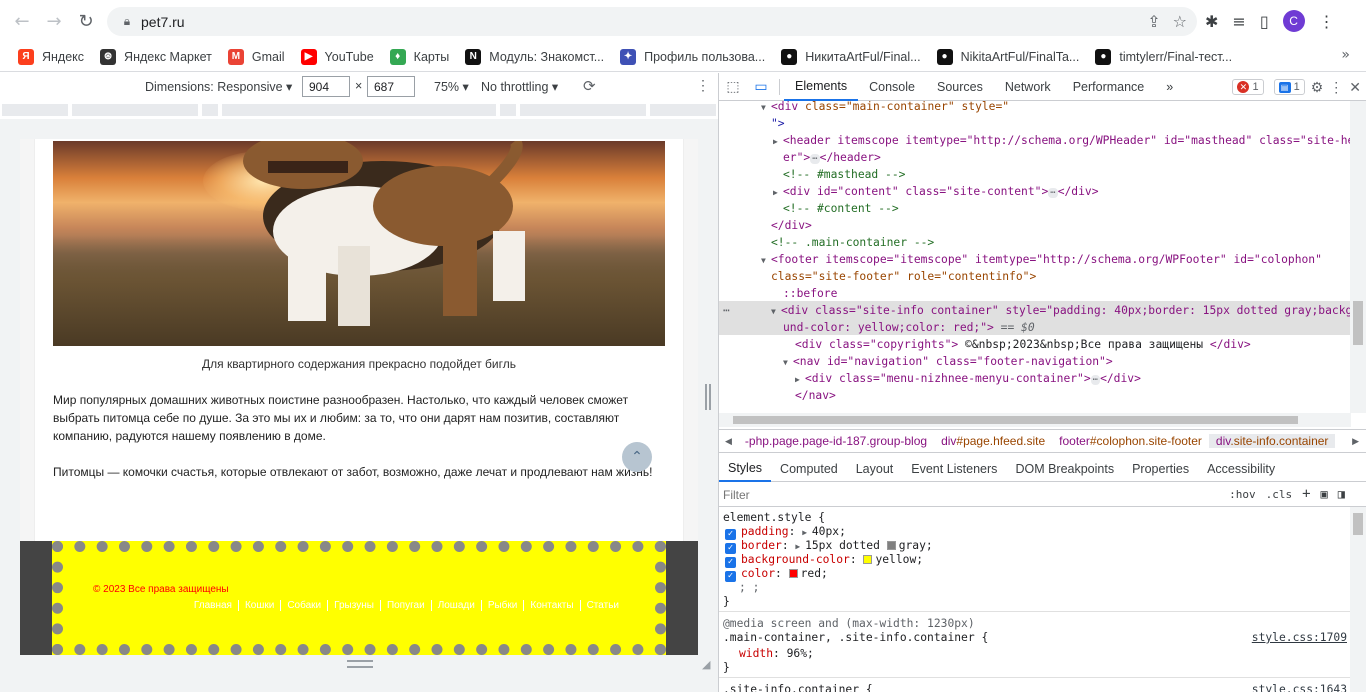  Describe the element at coordinates (836, 441) in the screenshot. I see `breadcrumb-item: -php.page.page-id-187.group-blog` at that location.